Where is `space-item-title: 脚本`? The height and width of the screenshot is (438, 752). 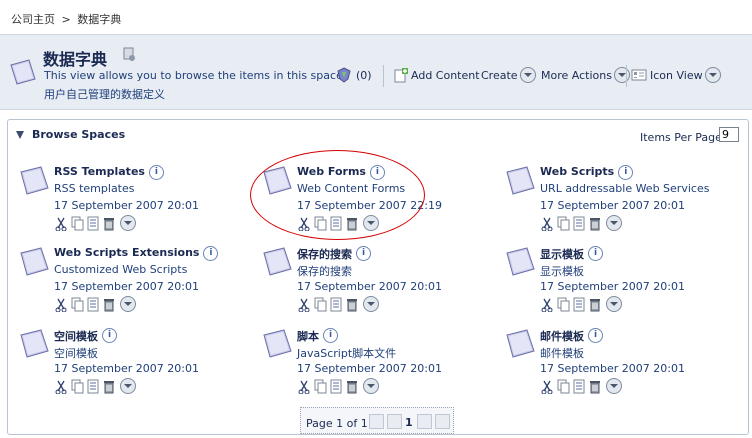
space-item-title: 脚本 is located at coordinates (308, 336).